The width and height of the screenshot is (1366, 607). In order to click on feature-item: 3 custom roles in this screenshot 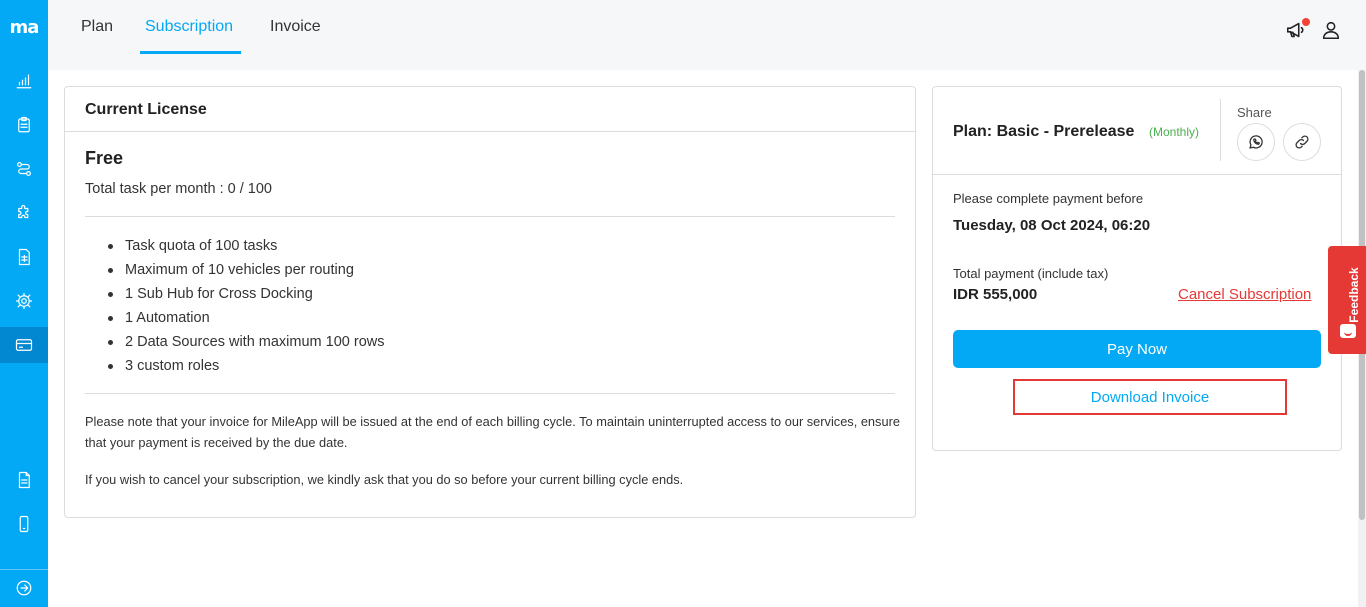, I will do `click(245, 366)`.